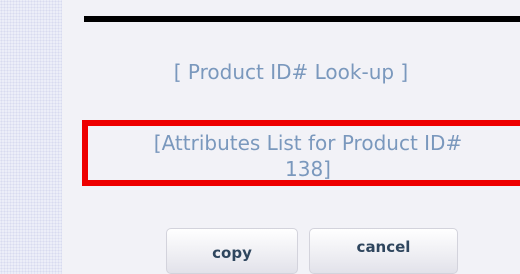 The width and height of the screenshot is (520, 274). What do you see at coordinates (291, 72) in the screenshot?
I see `product-id-lookup-link: [ Product ID# Look-up ]` at bounding box center [291, 72].